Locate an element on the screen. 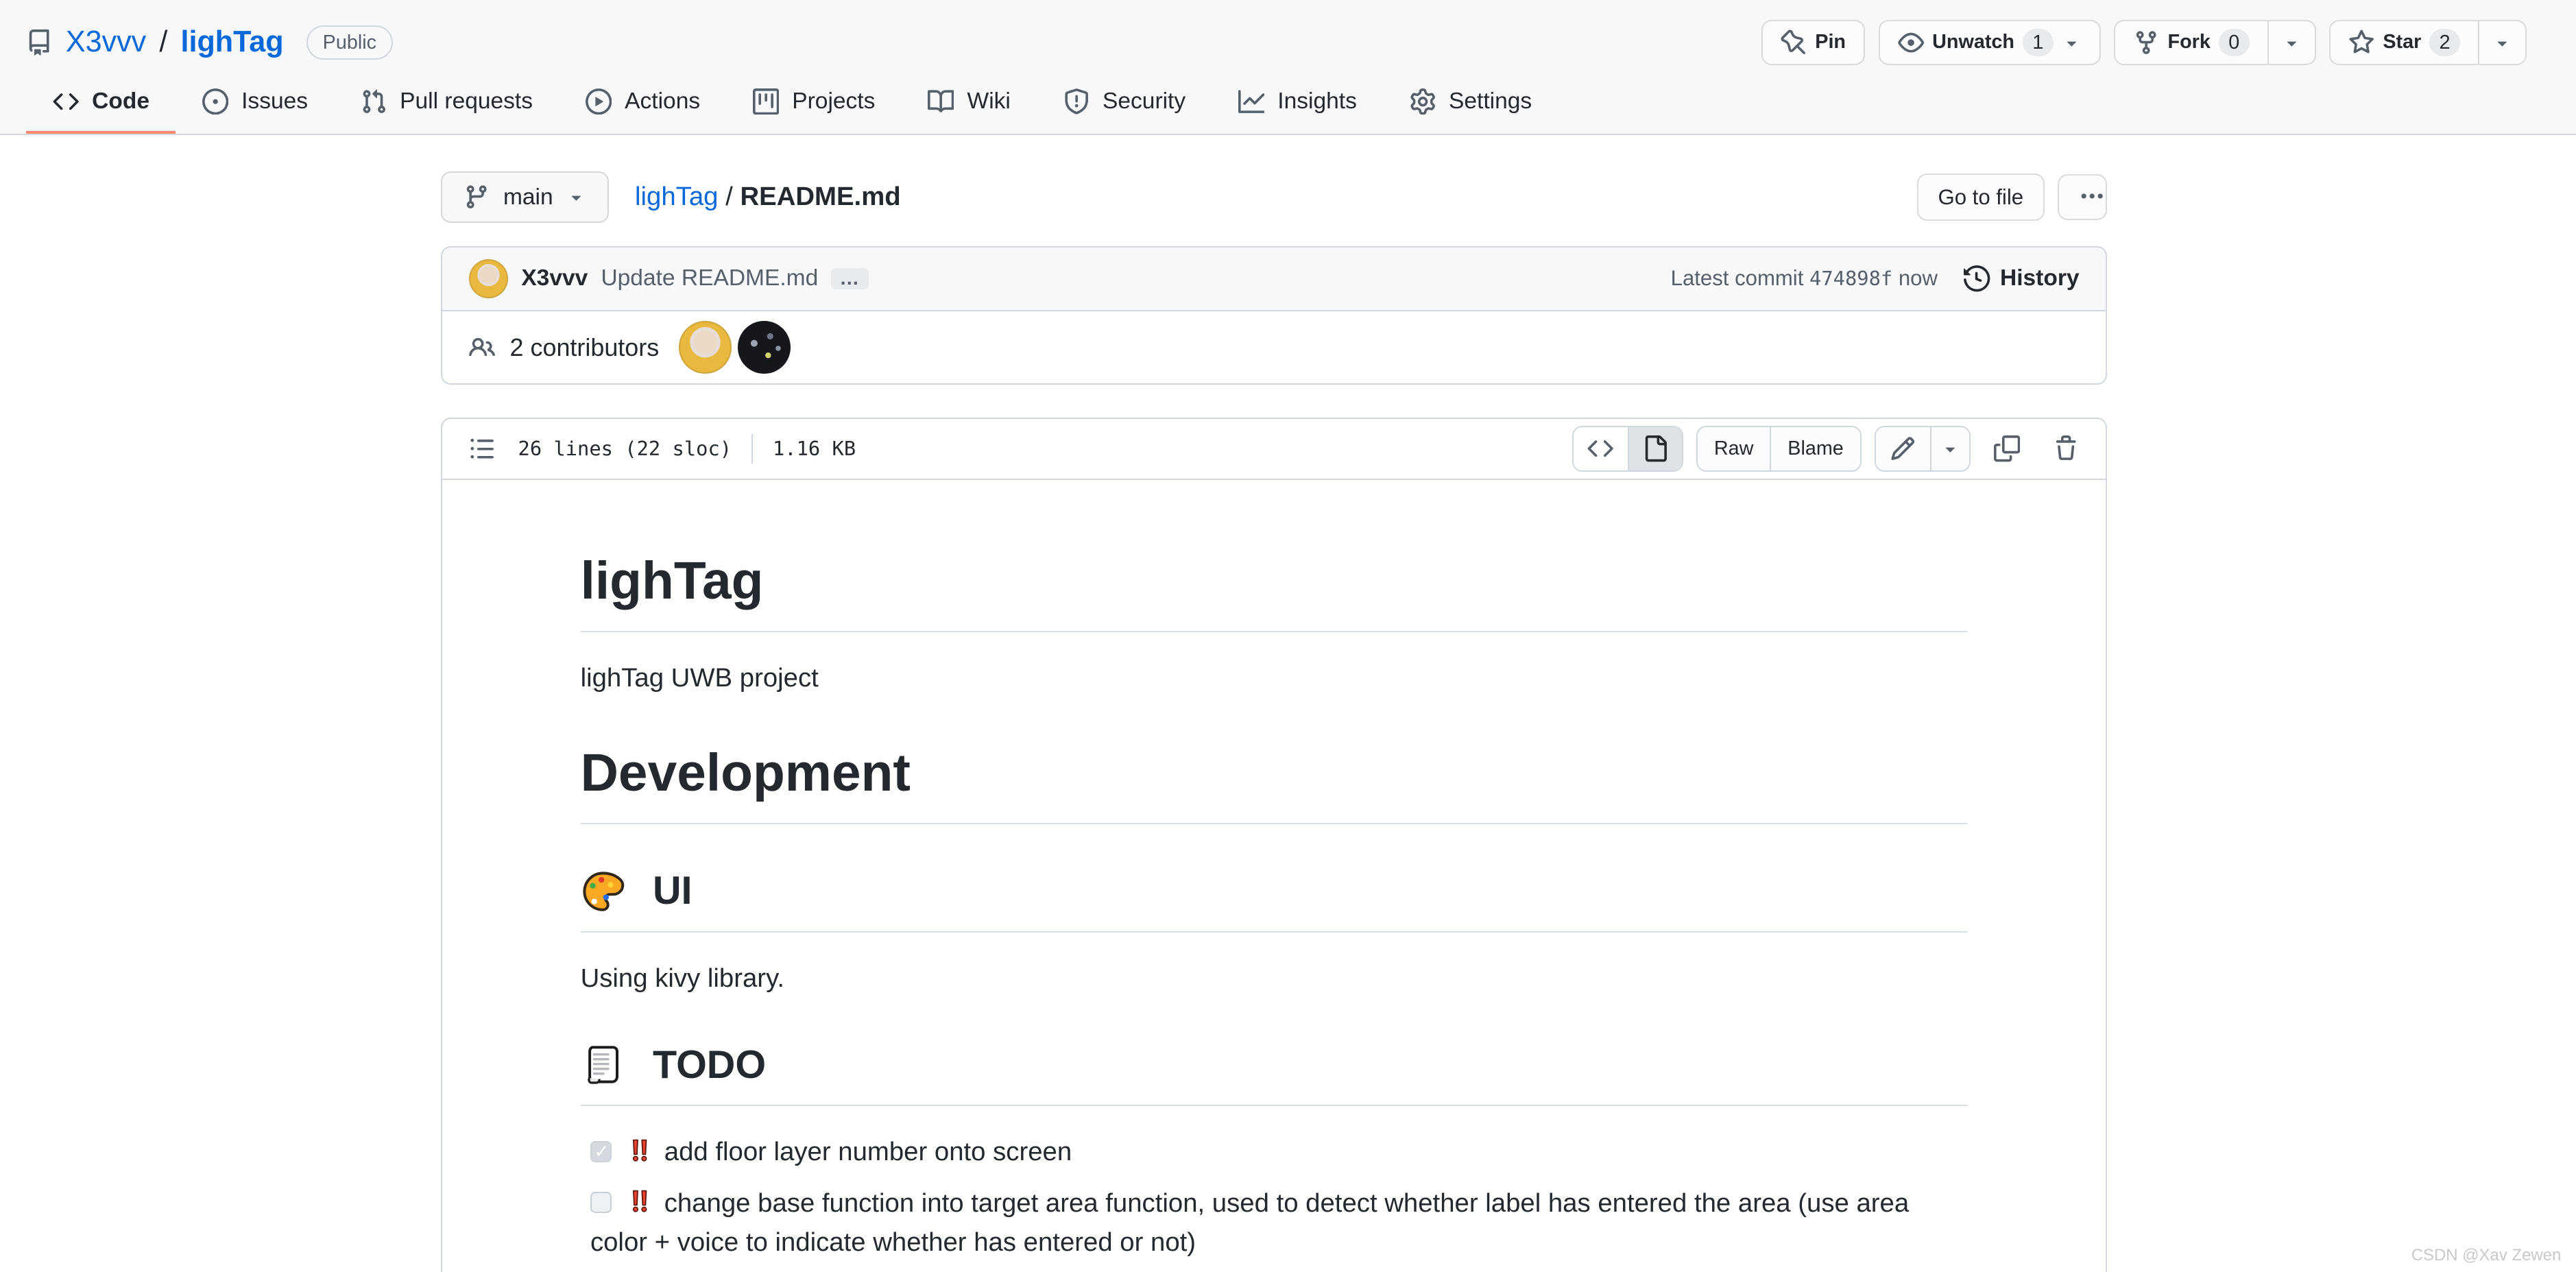 This screenshot has width=2576, height=1272. fork-count: 0 is located at coordinates (2234, 42).